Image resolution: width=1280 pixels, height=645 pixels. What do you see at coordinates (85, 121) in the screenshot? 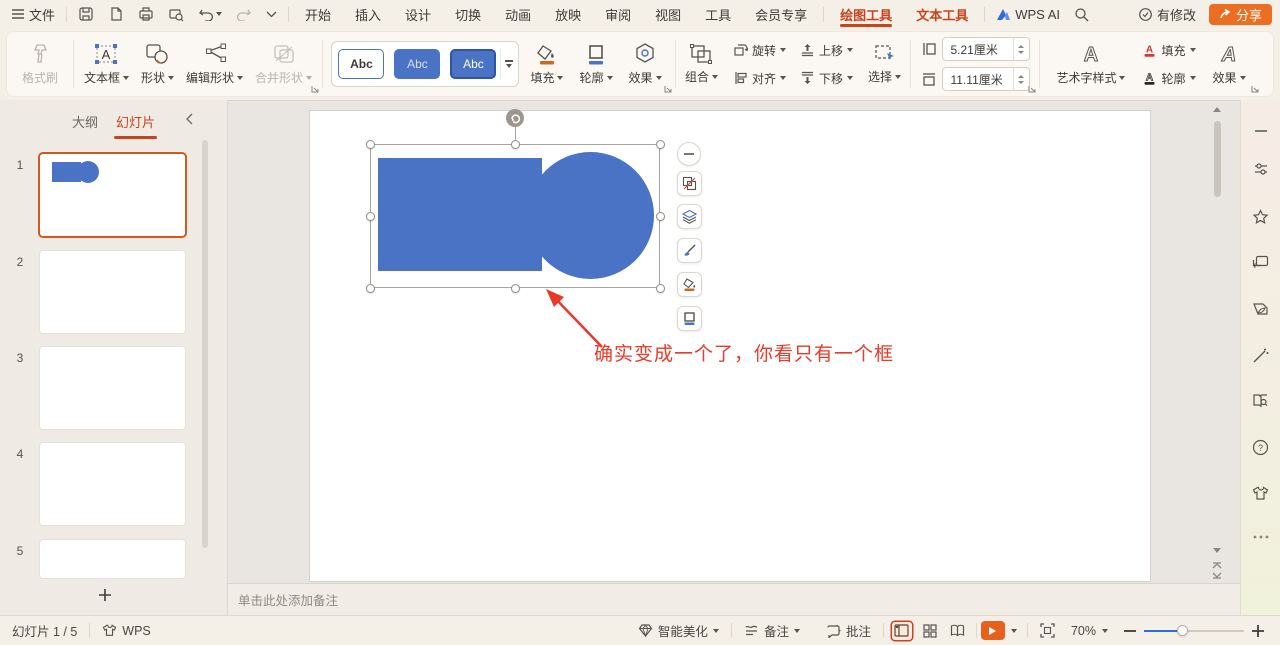
I see `outline-tab: 大纲` at bounding box center [85, 121].